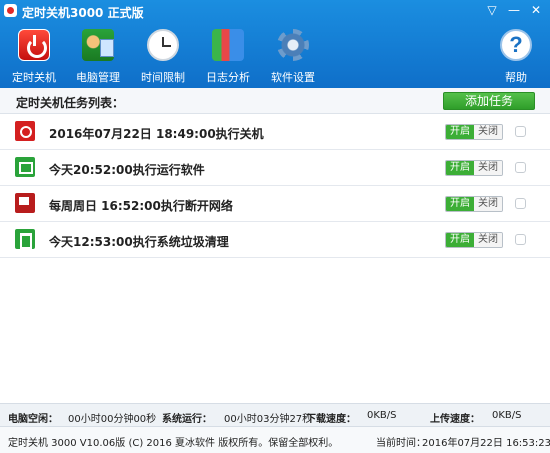  Describe the element at coordinates (275, 101) in the screenshot. I see `task-list-header: 定时关机任务列表： 添加任务` at that location.